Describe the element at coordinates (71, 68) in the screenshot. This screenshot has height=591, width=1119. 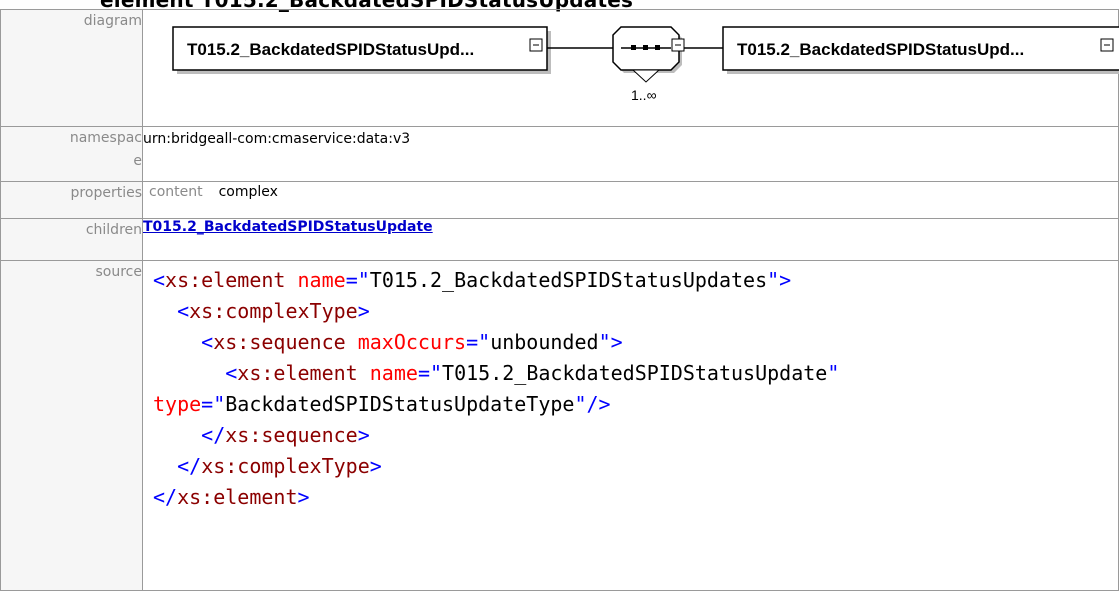
I see `label-diagram: diagram` at that location.